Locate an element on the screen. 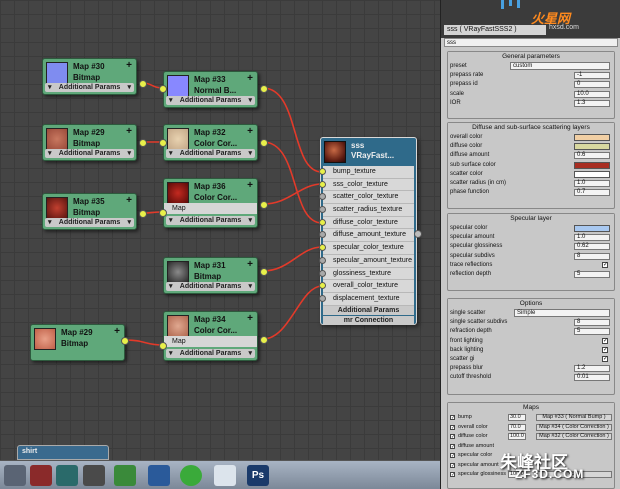 The height and width of the screenshot is (489, 620). prepass-rate-spinner: -1 is located at coordinates (592, 76).